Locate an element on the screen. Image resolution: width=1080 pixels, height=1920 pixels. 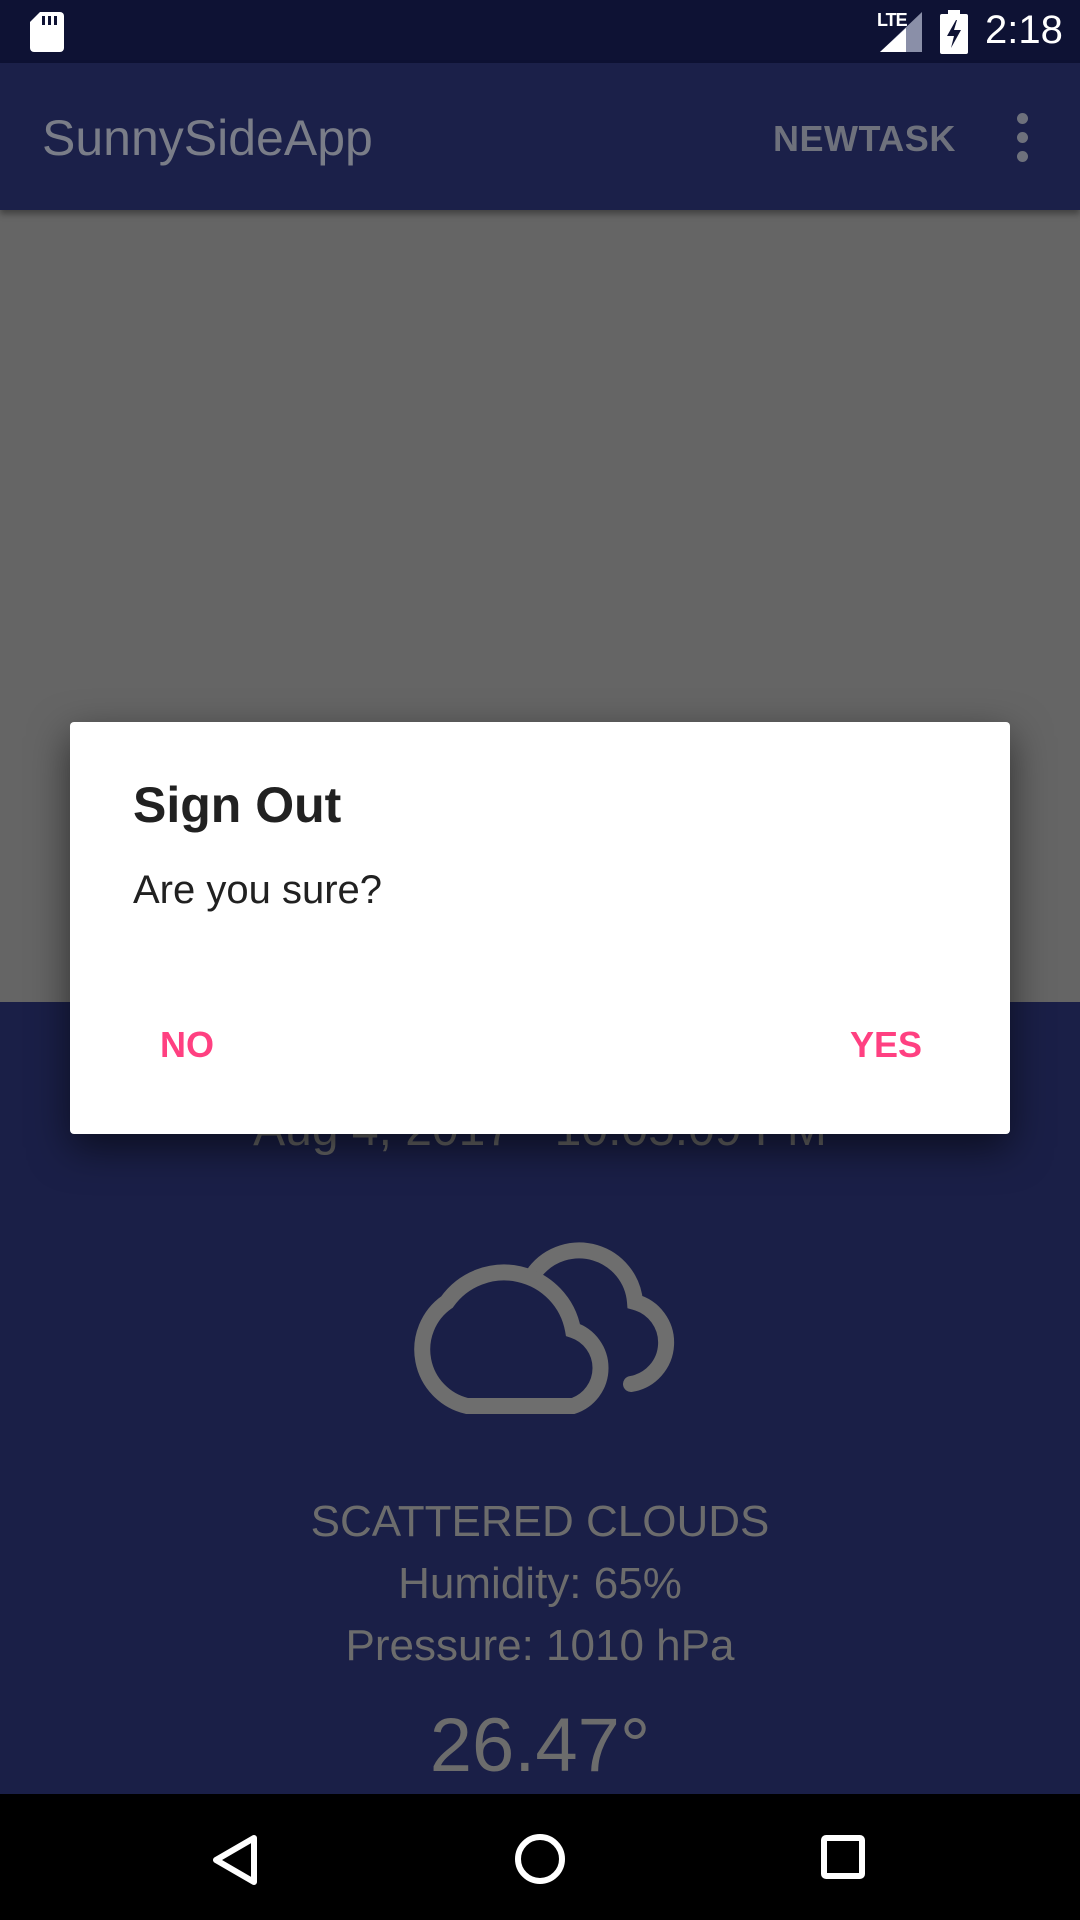
app-title: SunnySideApp is located at coordinates (207, 138).